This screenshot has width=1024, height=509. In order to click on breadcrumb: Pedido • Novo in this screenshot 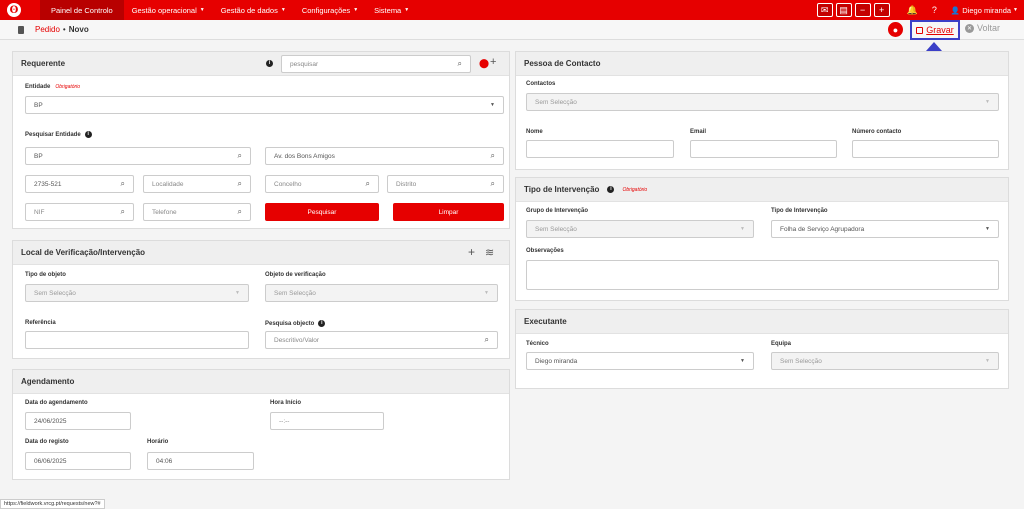, I will do `click(512, 30)`.